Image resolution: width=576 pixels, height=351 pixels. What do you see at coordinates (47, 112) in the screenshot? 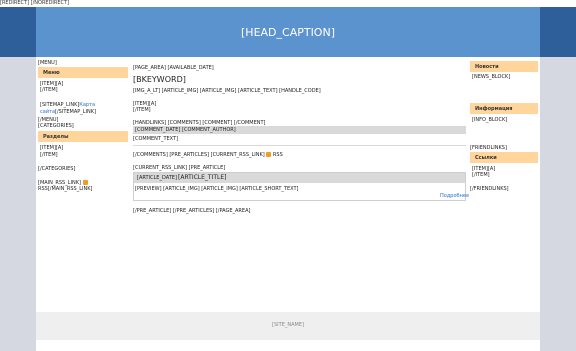
I see `sitemap-link-2: сайта` at bounding box center [47, 112].